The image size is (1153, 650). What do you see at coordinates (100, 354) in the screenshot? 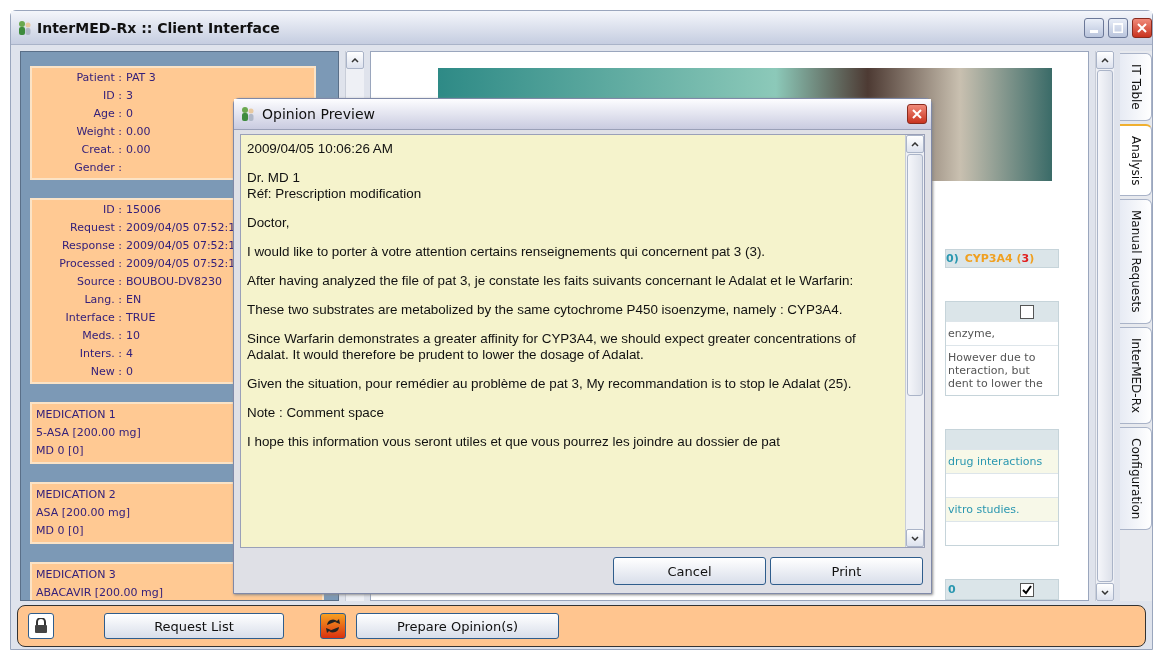
I see `field-label: Inters. :` at bounding box center [100, 354].